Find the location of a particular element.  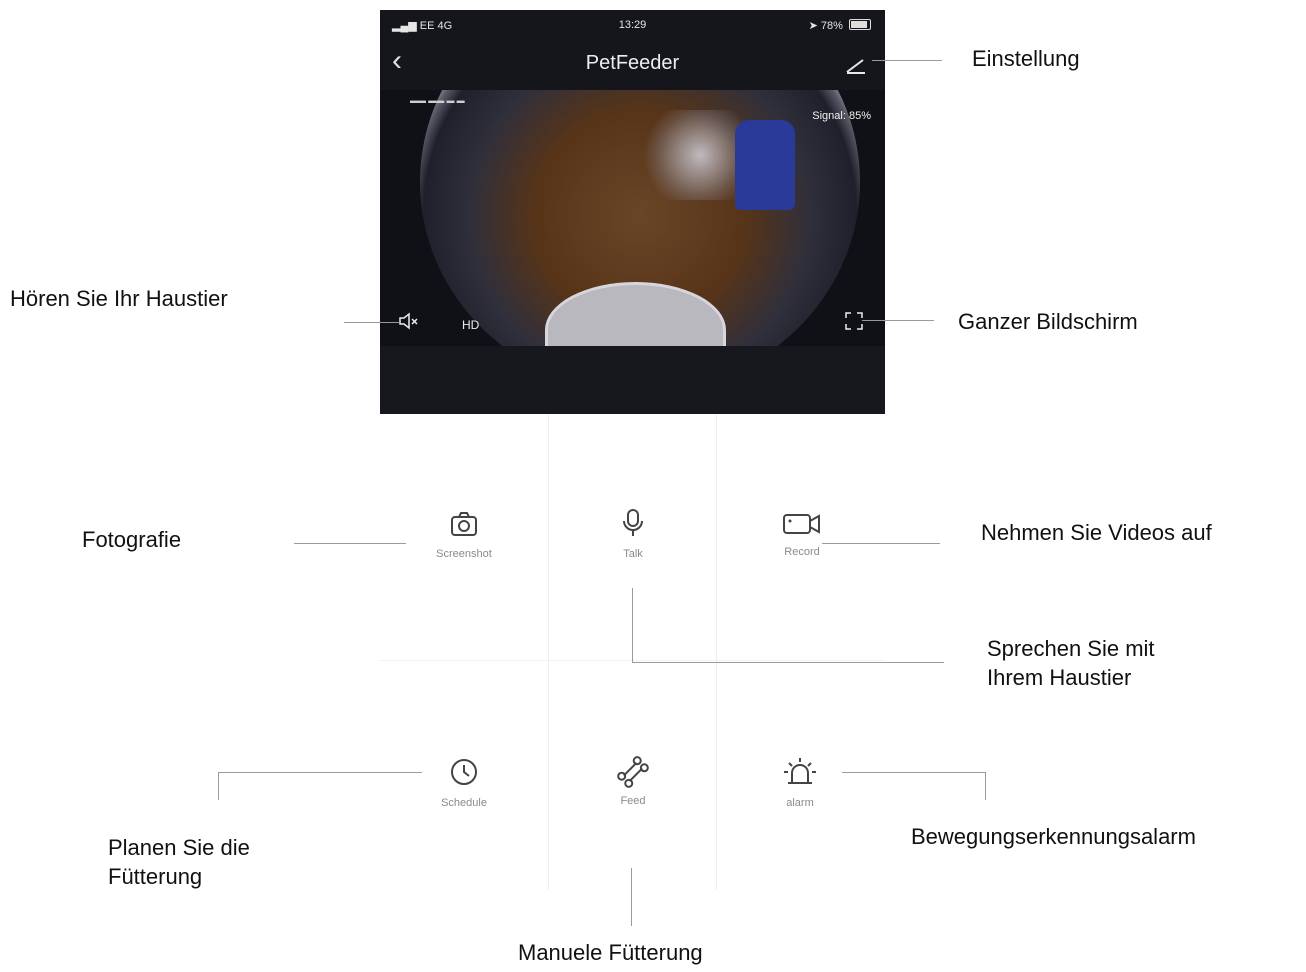

signal-strength: Signal: 85% is located at coordinates (841, 116).